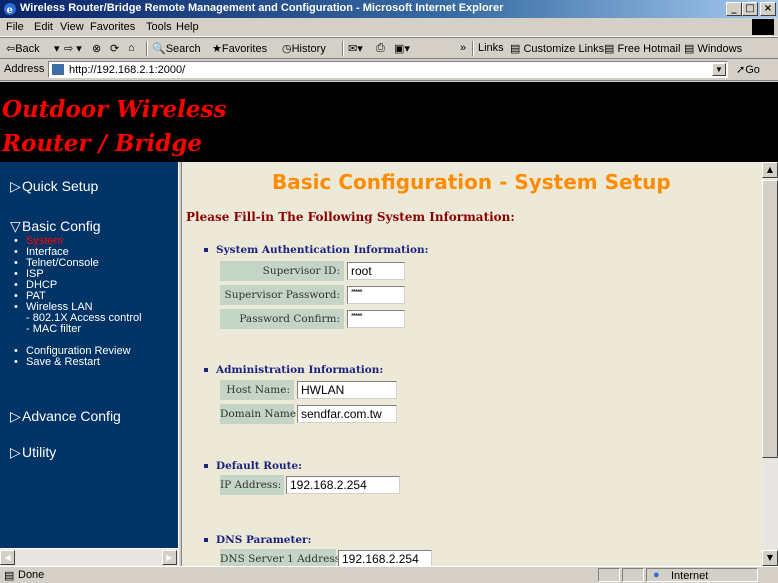 The image size is (778, 583). Describe the element at coordinates (389, 574) in the screenshot. I see `status-bar: ▤ Done ● Internet` at that location.